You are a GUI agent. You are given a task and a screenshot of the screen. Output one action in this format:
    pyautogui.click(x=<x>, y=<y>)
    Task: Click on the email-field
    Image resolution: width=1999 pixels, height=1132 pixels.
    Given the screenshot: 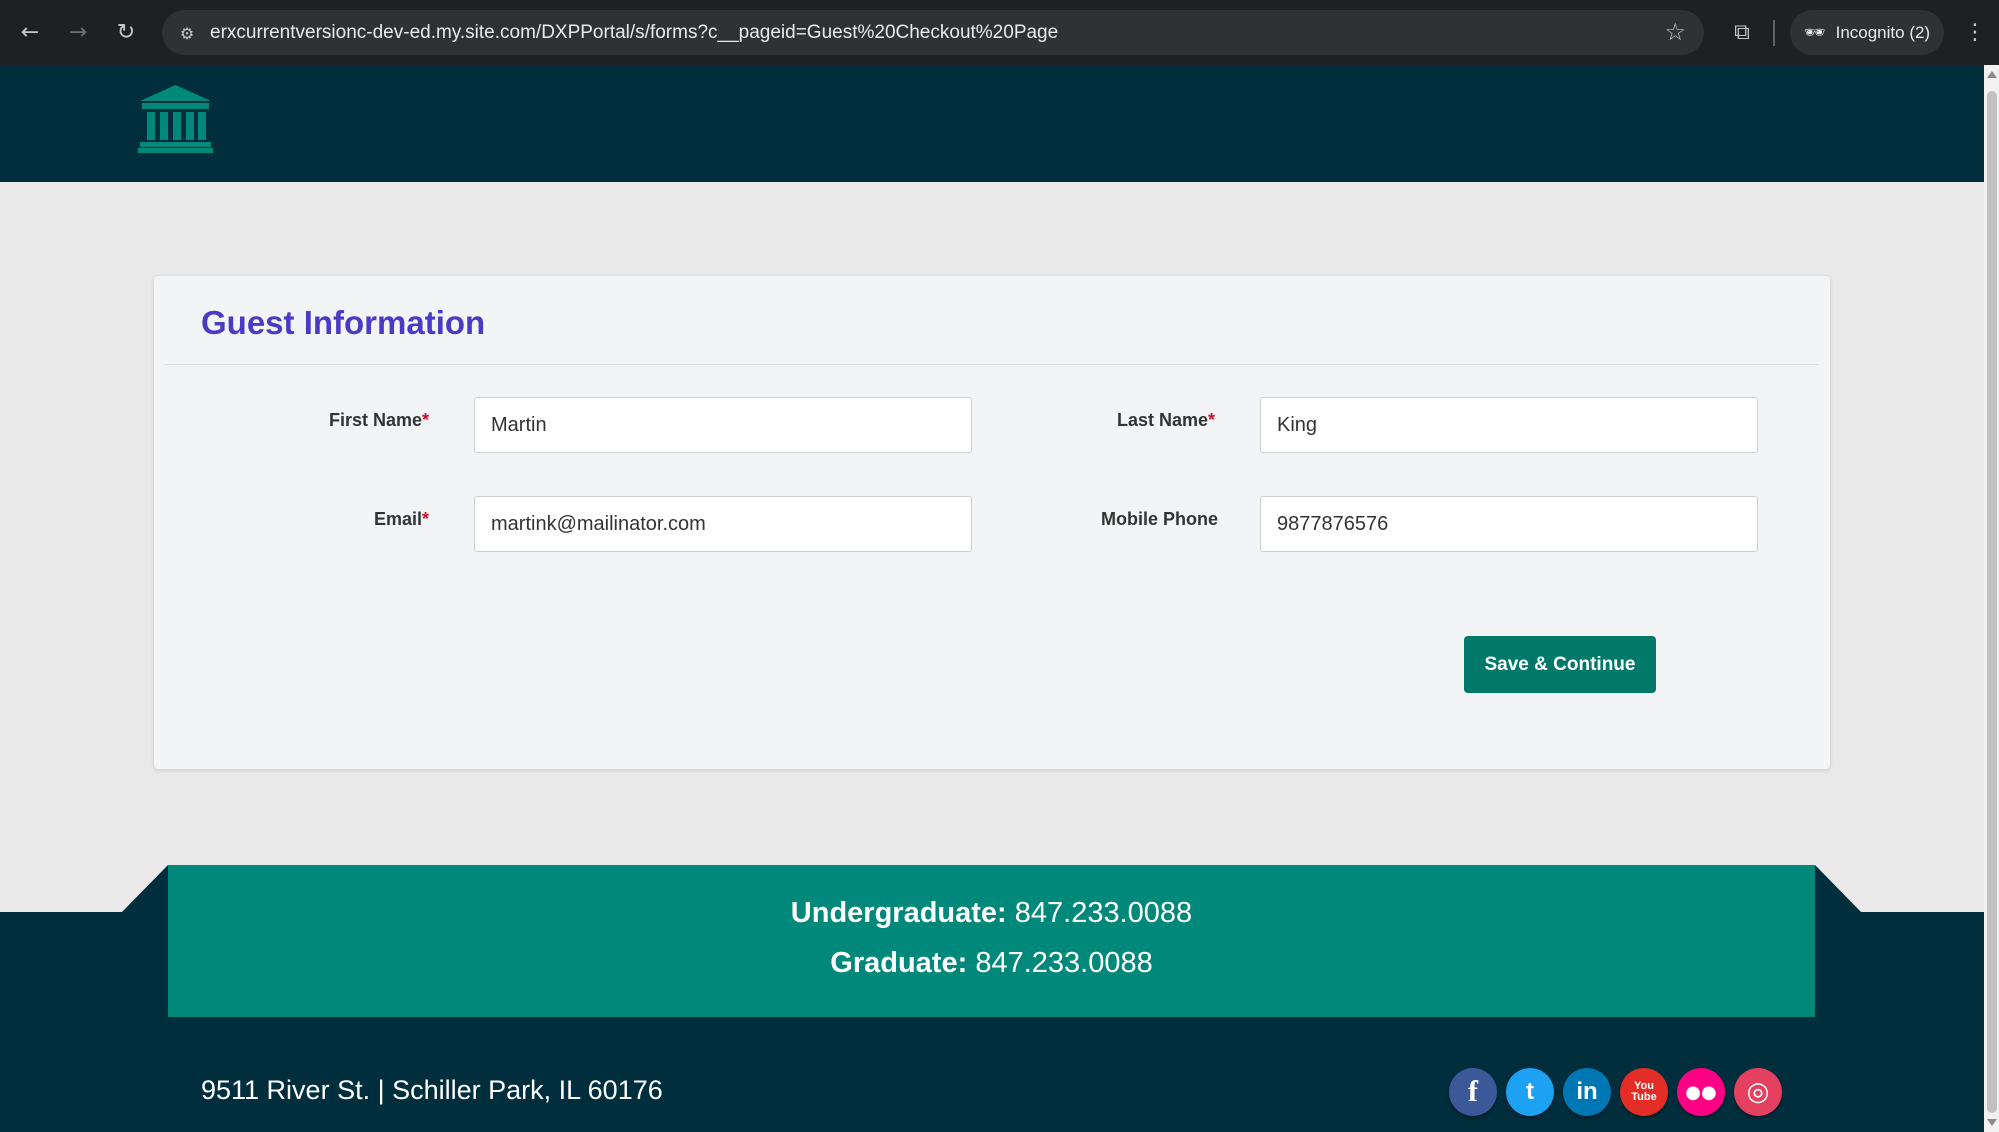 What is the action you would take?
    pyautogui.click(x=723, y=524)
    